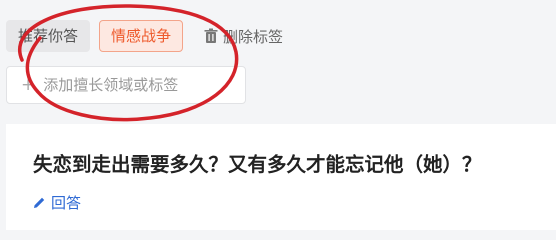 The width and height of the screenshot is (556, 240). Describe the element at coordinates (48, 36) in the screenshot. I see `tag-recommended: 推荐你答` at that location.